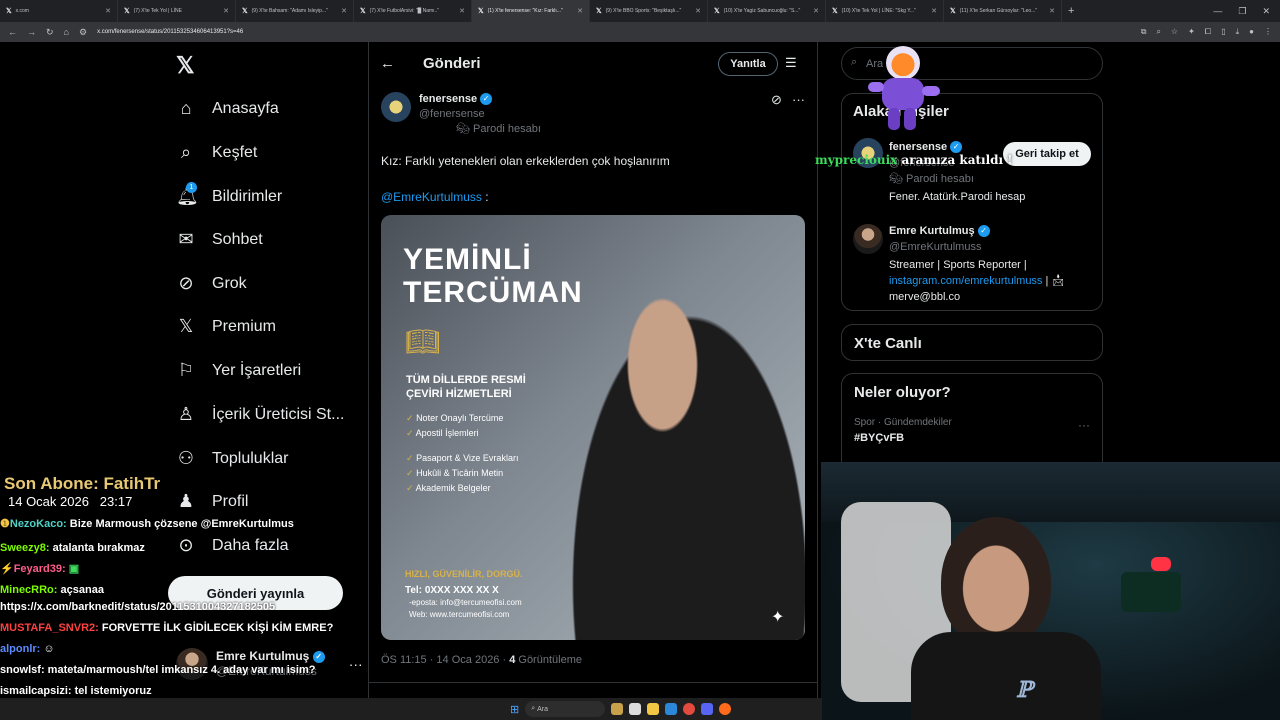  What do you see at coordinates (1003, 11) in the screenshot?
I see `browser-tab: 𝕏 (11) X'te Serkan Gürsoylar: "Leo..." ✕` at bounding box center [1003, 11].